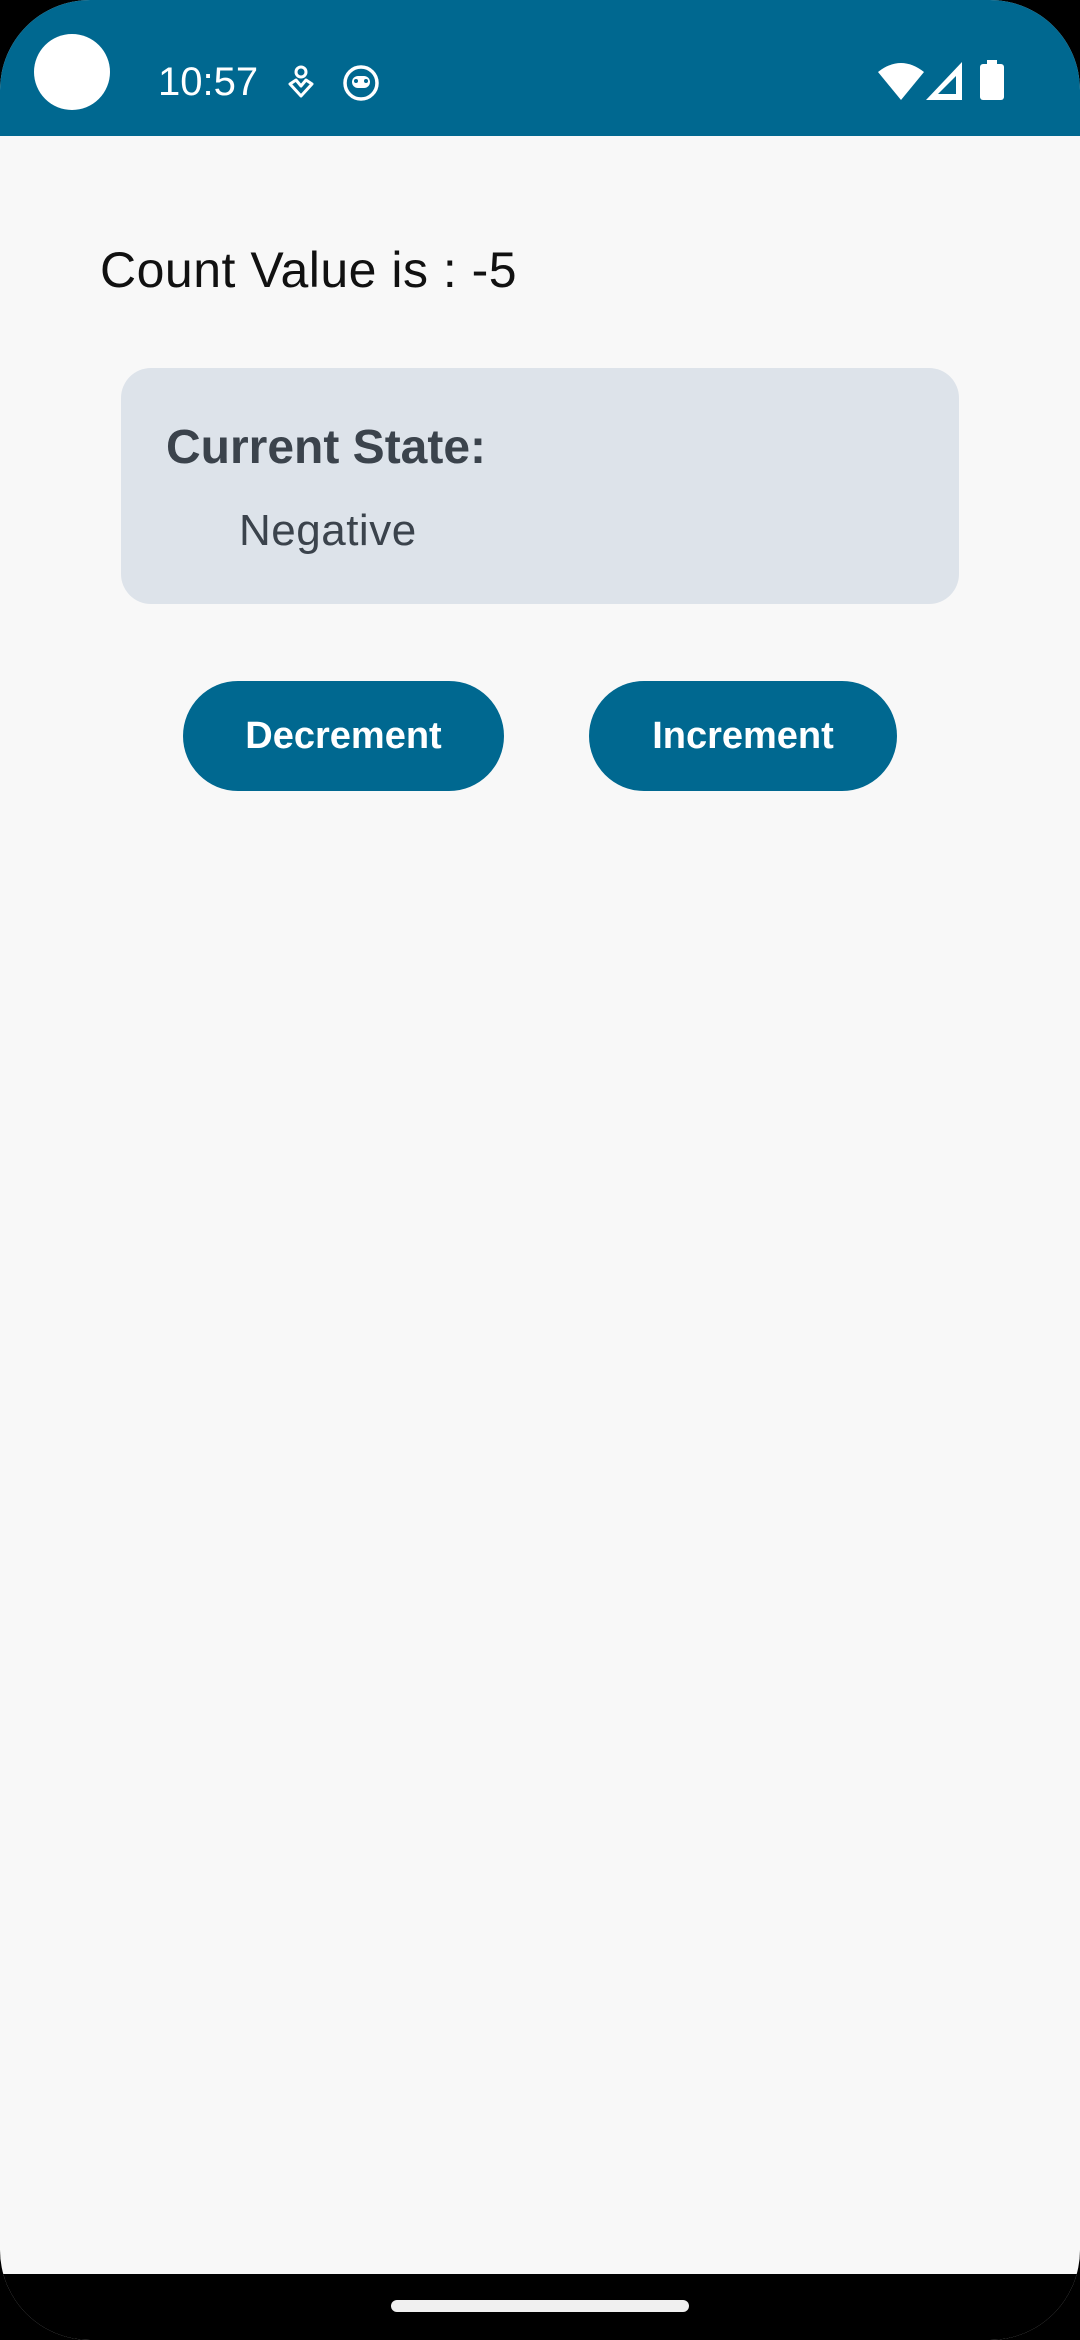 The image size is (1080, 2340). Describe the element at coordinates (743, 736) in the screenshot. I see `increment-button: Increment` at that location.